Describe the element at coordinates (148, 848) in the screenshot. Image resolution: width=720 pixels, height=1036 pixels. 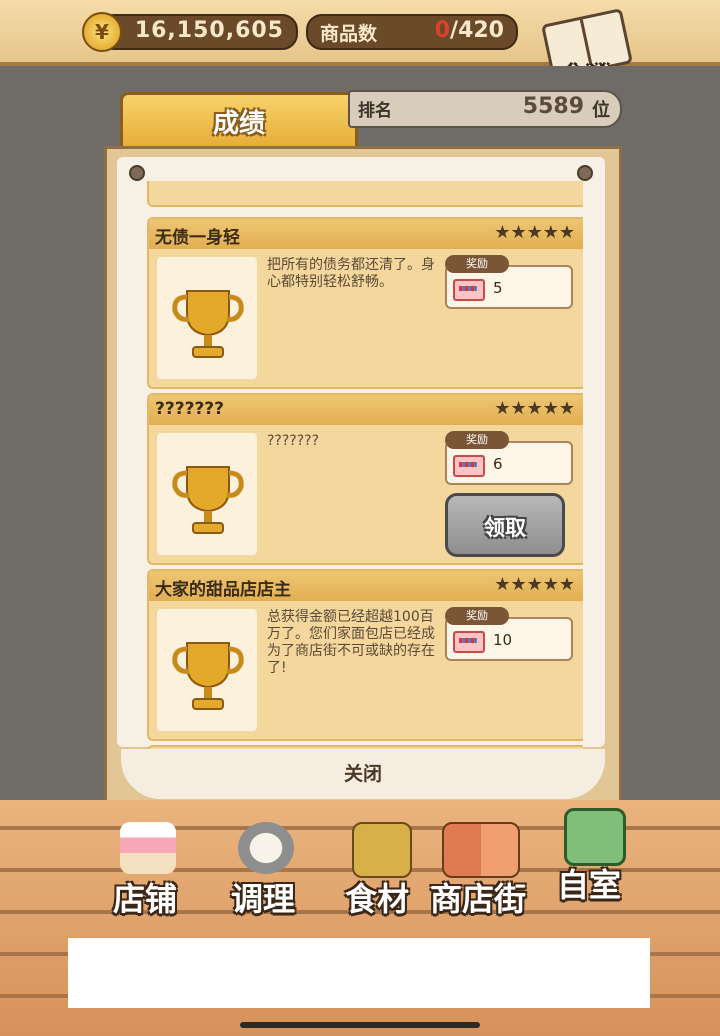
I see `cake-icon` at that location.